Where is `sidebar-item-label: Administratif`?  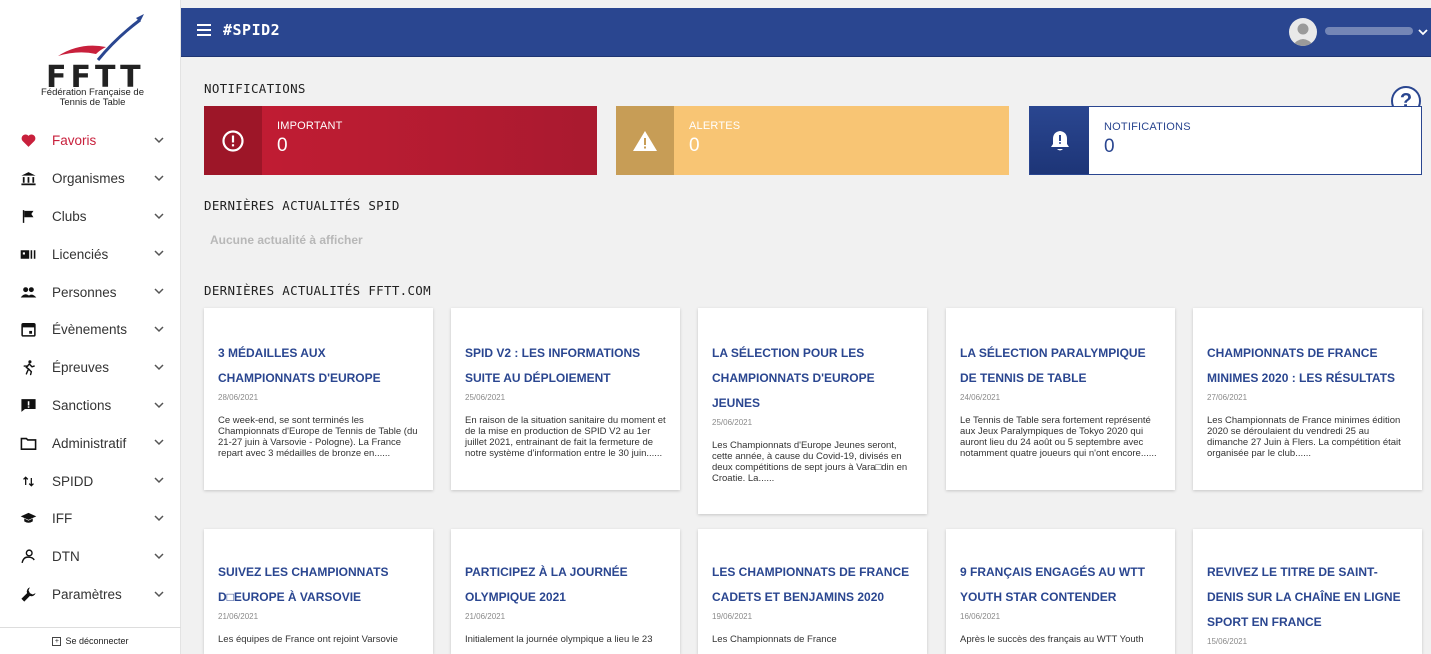
sidebar-item-label: Administratif is located at coordinates (89, 443).